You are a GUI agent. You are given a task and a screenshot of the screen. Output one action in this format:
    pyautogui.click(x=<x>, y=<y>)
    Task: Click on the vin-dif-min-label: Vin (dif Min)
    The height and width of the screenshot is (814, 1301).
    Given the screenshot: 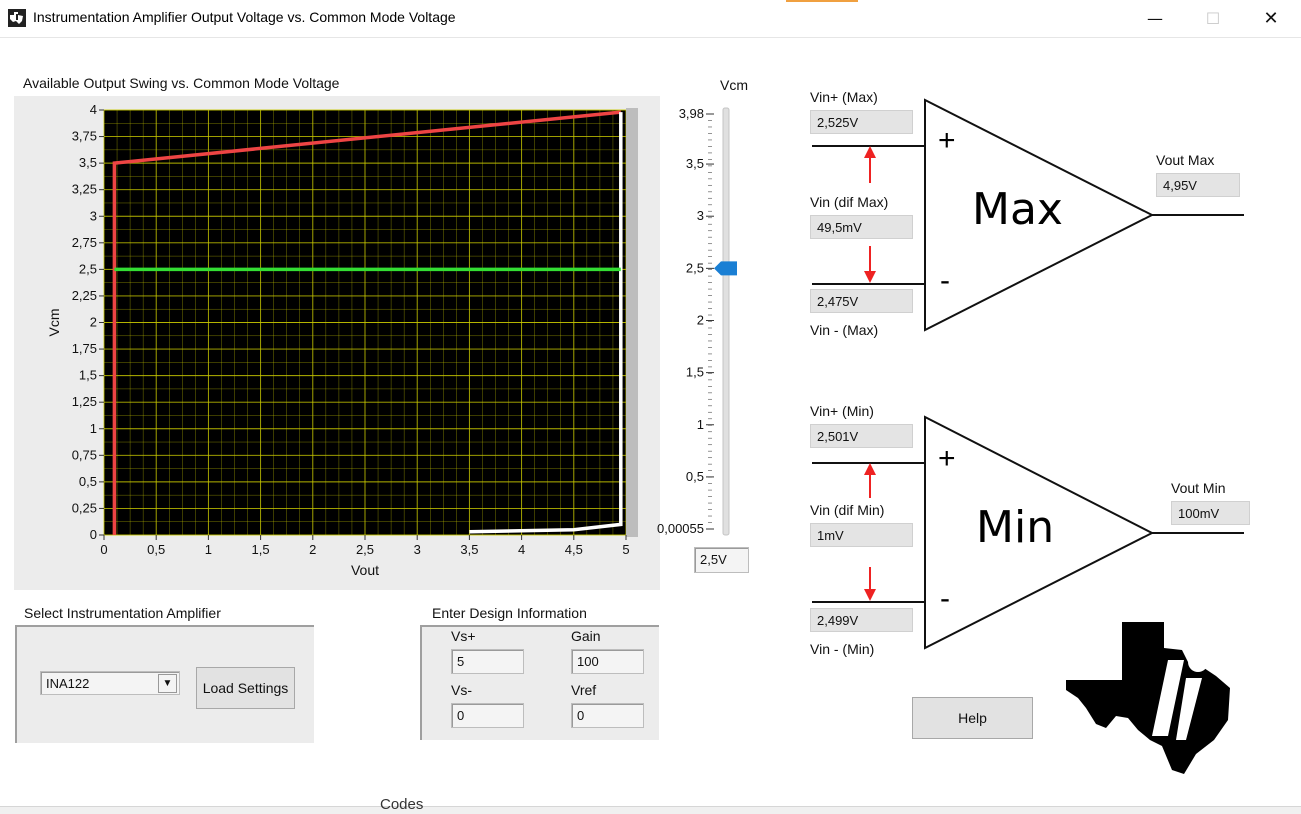 What is the action you would take?
    pyautogui.click(x=847, y=510)
    